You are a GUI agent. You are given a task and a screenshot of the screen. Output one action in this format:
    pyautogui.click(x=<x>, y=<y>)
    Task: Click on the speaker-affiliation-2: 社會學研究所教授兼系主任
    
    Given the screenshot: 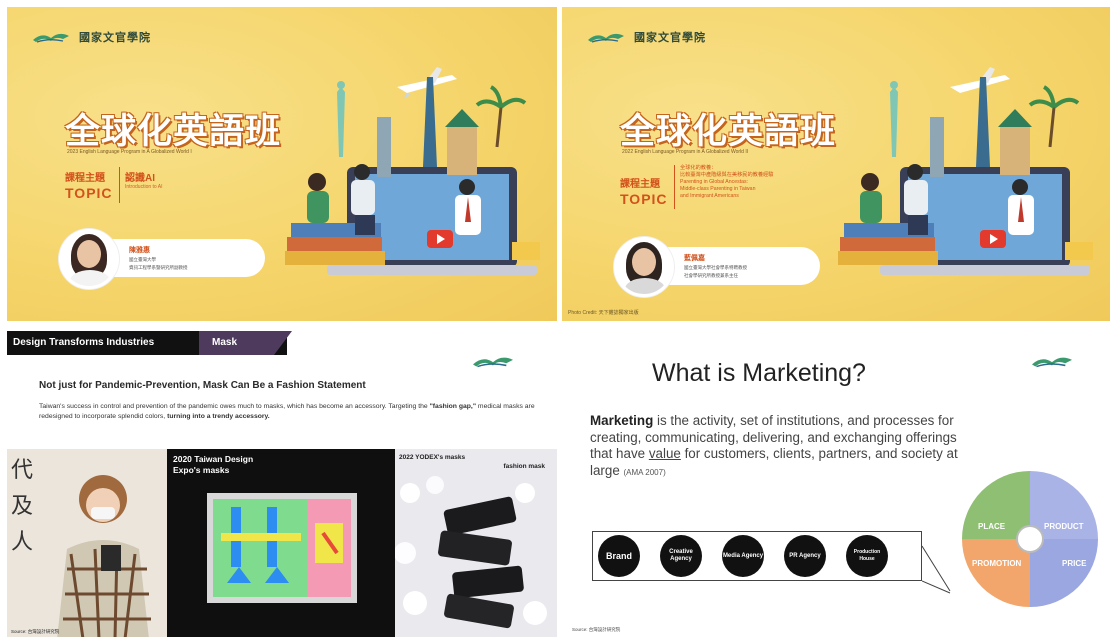 What is the action you would take?
    pyautogui.click(x=711, y=275)
    